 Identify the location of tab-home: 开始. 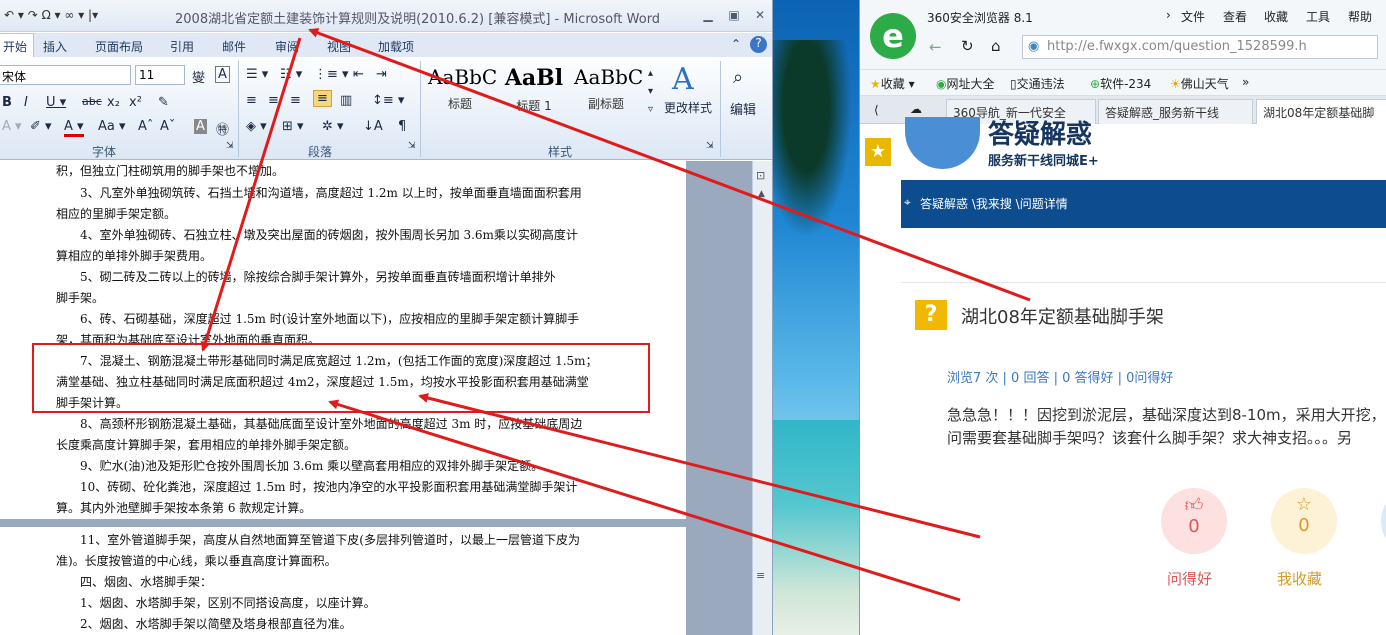
(17, 45).